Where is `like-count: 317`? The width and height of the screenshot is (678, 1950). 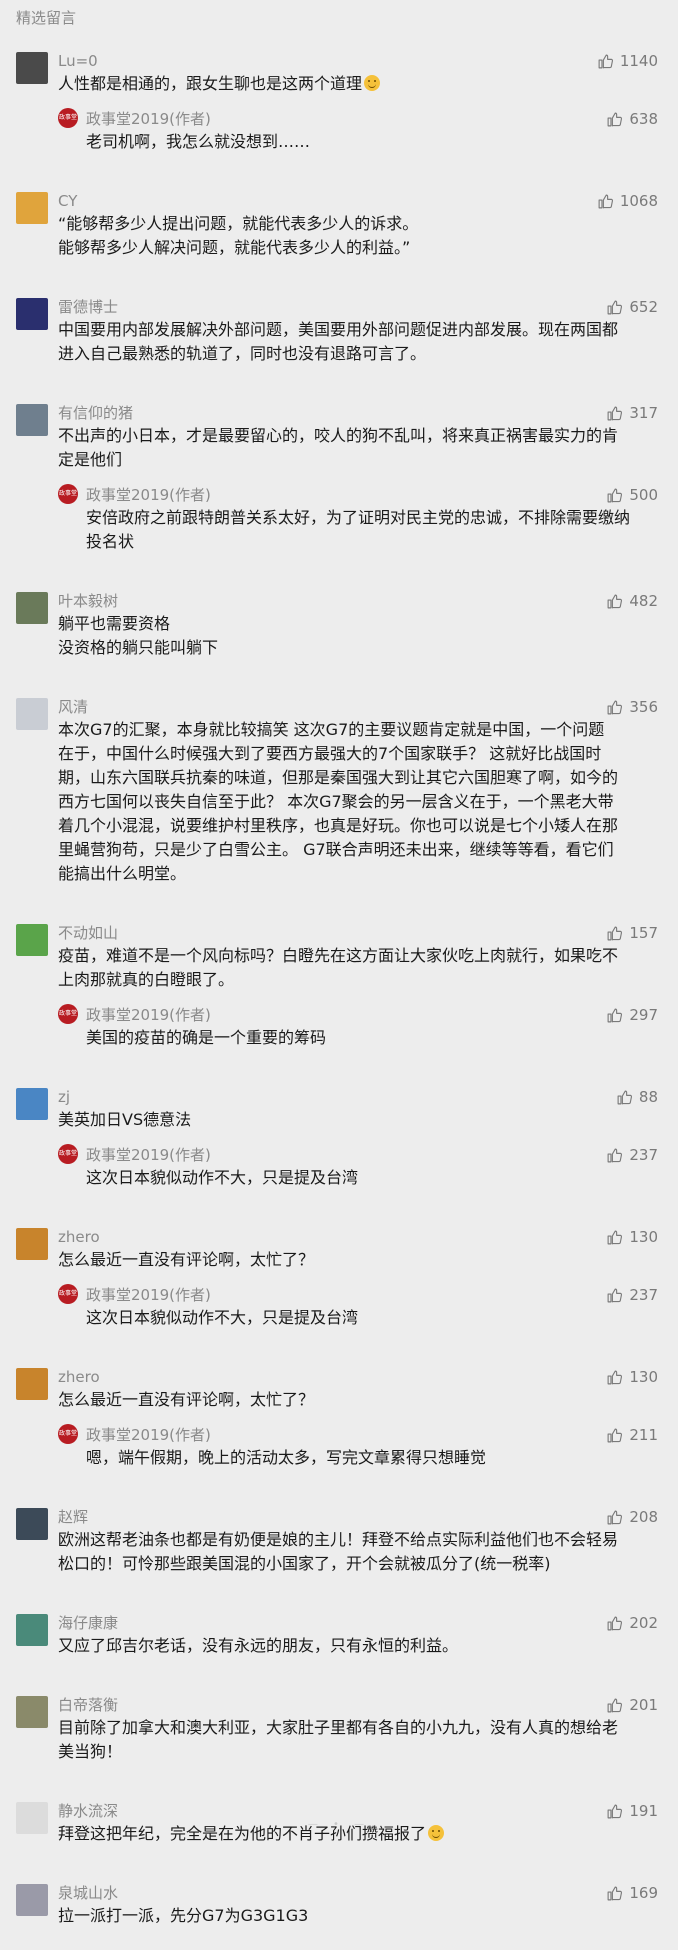 like-count: 317 is located at coordinates (643, 413).